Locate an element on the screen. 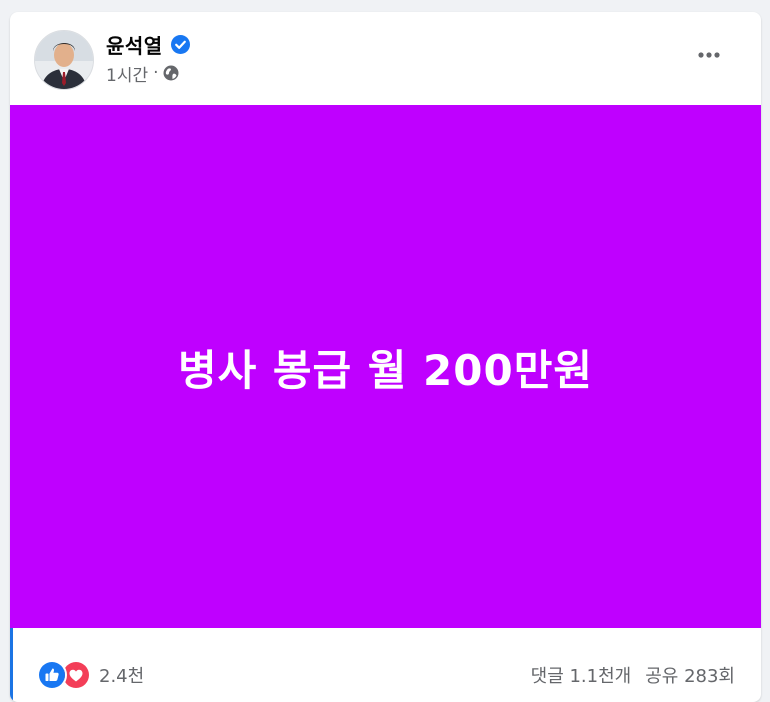 Image resolution: width=770 pixels, height=702 pixels. author-photo is located at coordinates (64, 60).